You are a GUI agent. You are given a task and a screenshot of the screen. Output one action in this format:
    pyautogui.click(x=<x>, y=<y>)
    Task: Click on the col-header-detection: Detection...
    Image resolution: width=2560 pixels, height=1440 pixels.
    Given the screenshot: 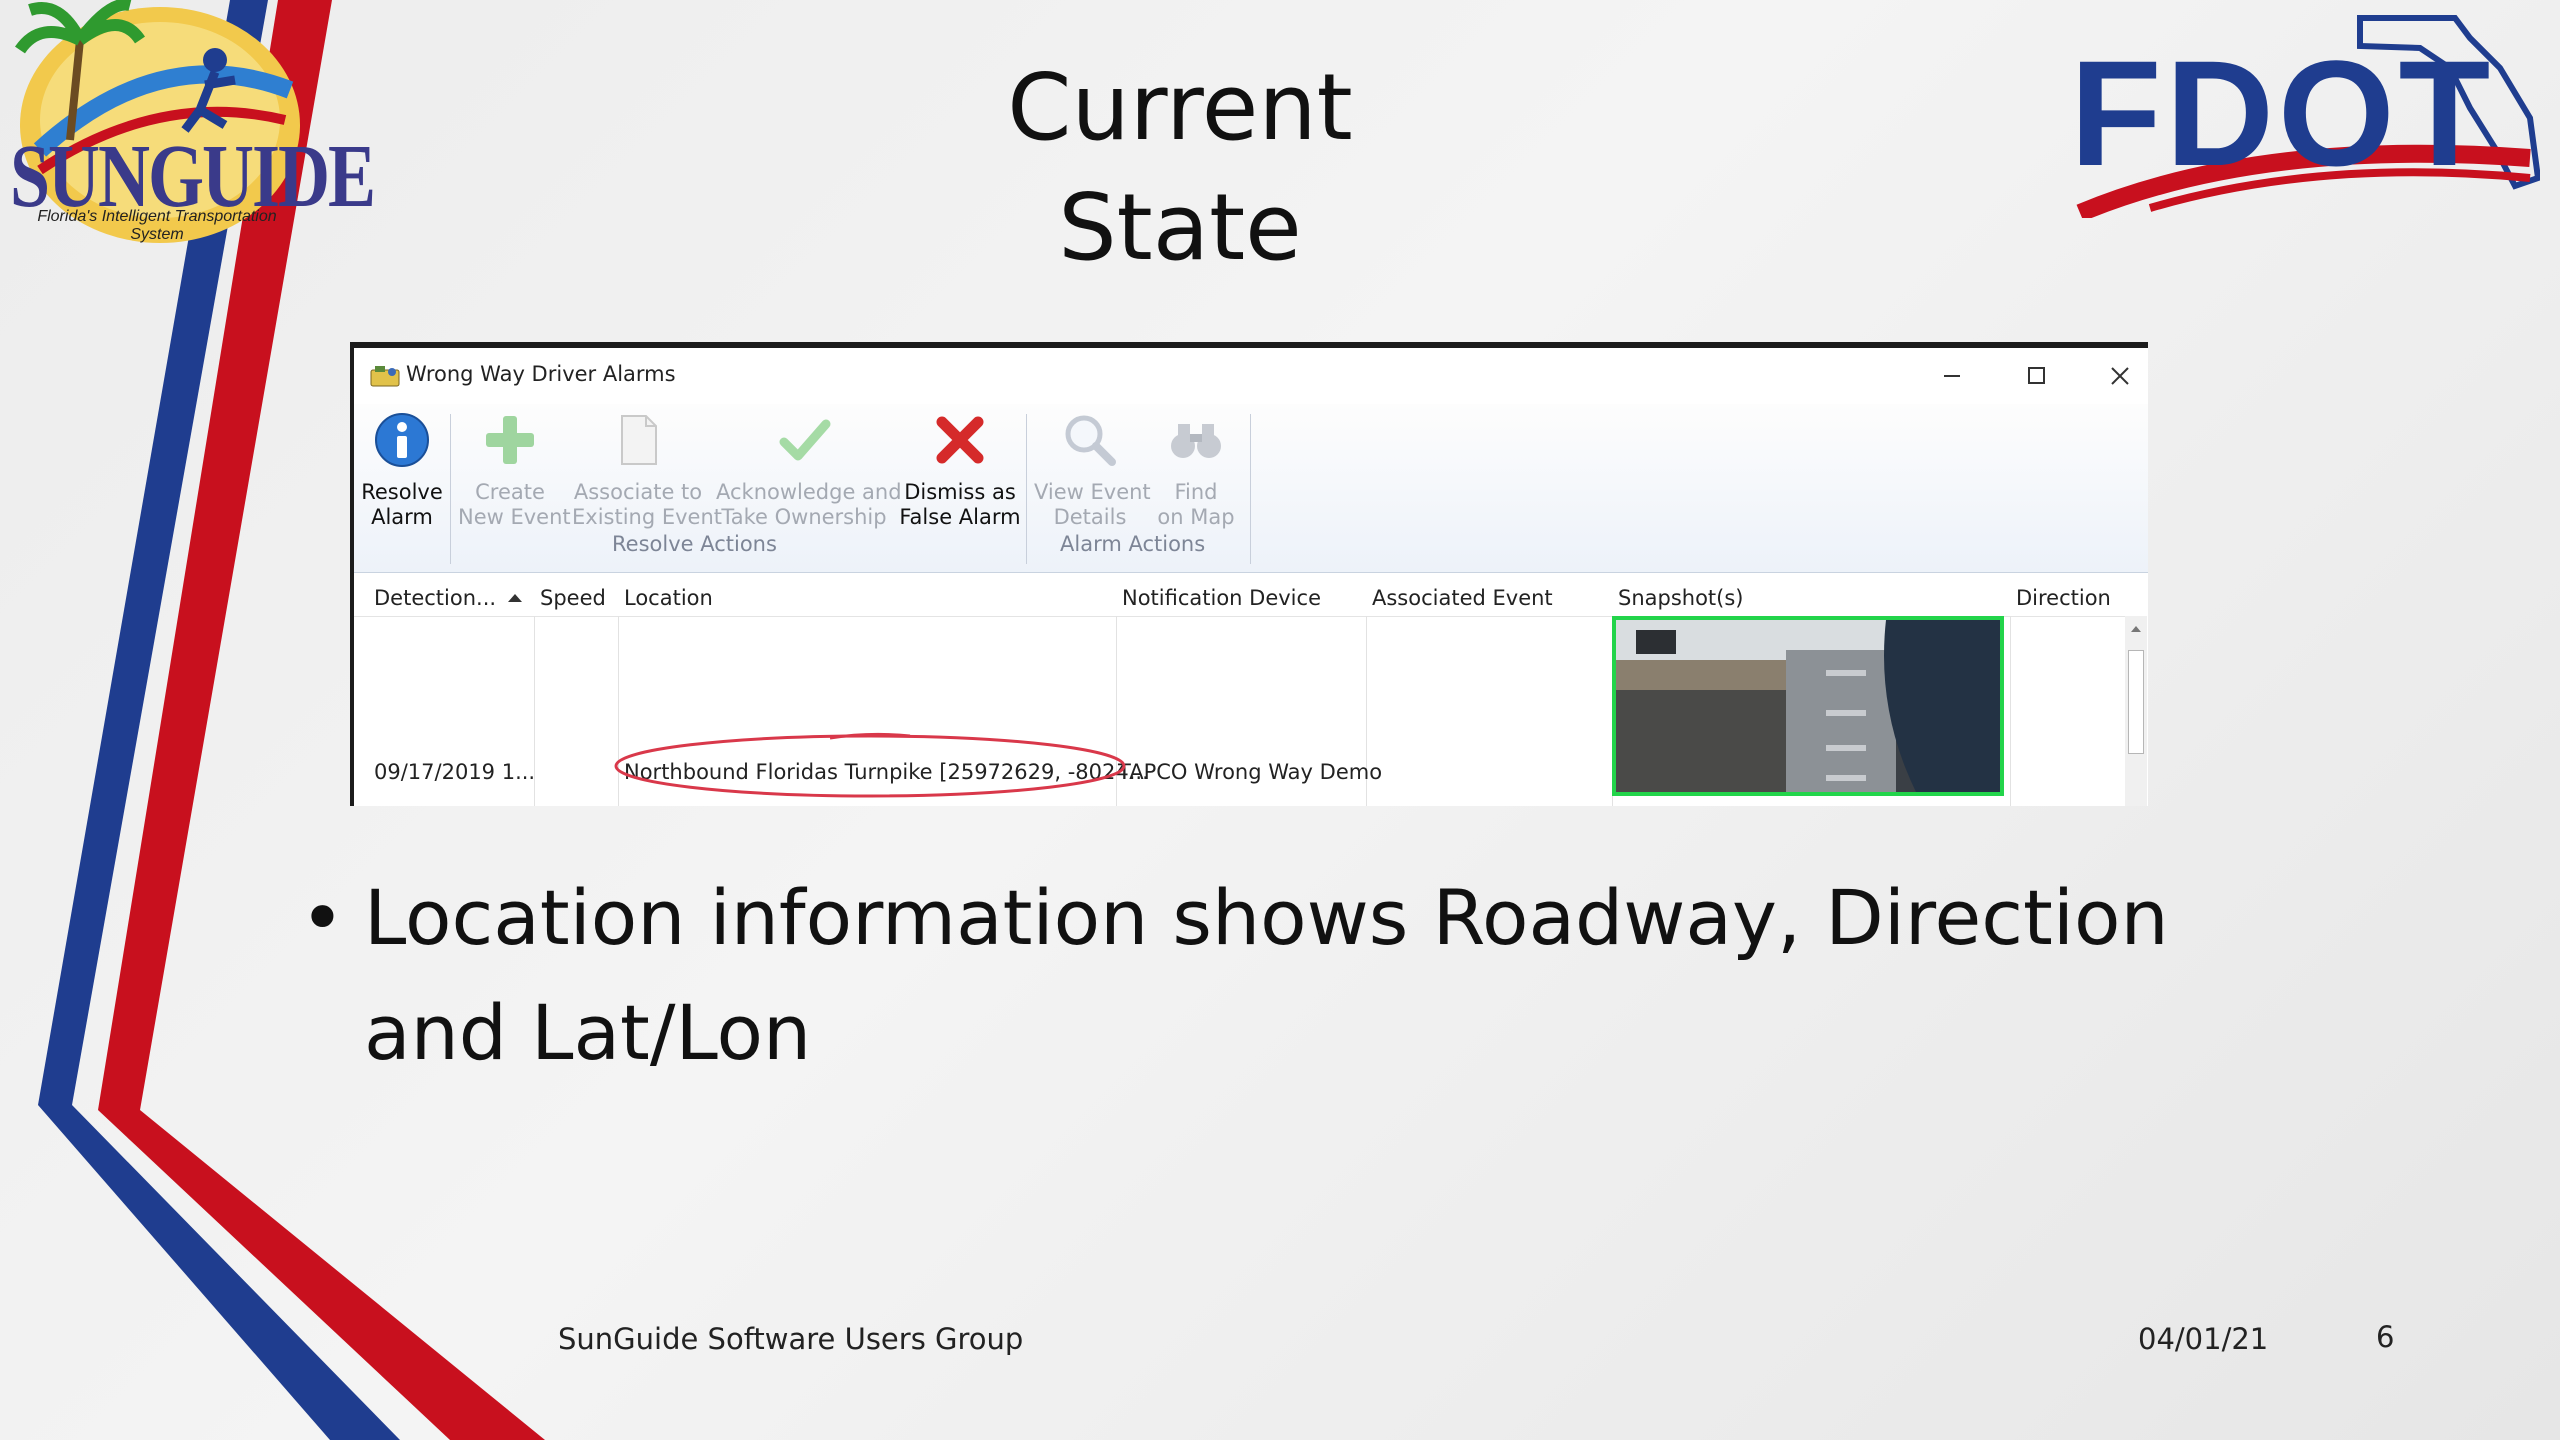 What is the action you would take?
    pyautogui.click(x=435, y=598)
    